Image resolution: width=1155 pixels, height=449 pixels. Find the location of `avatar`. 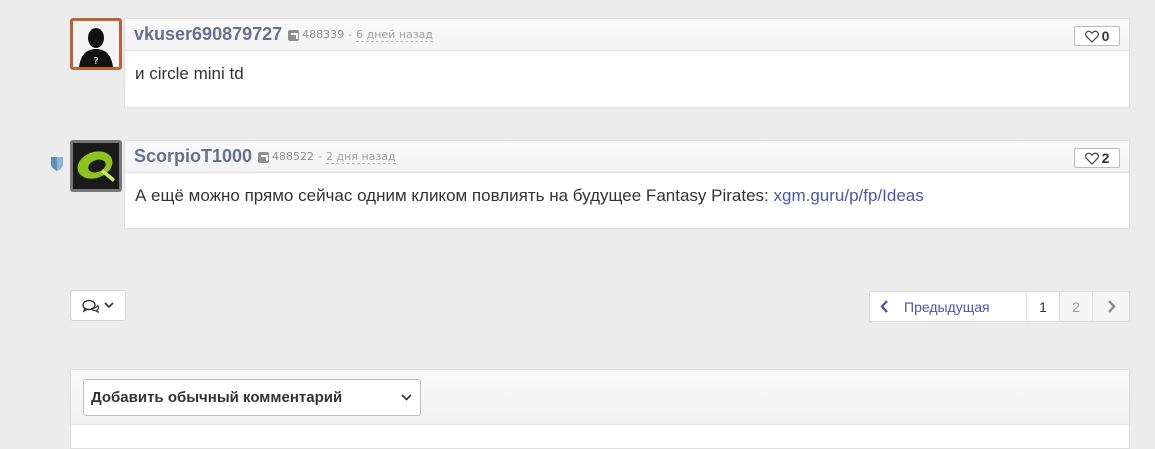

avatar is located at coordinates (96, 166).